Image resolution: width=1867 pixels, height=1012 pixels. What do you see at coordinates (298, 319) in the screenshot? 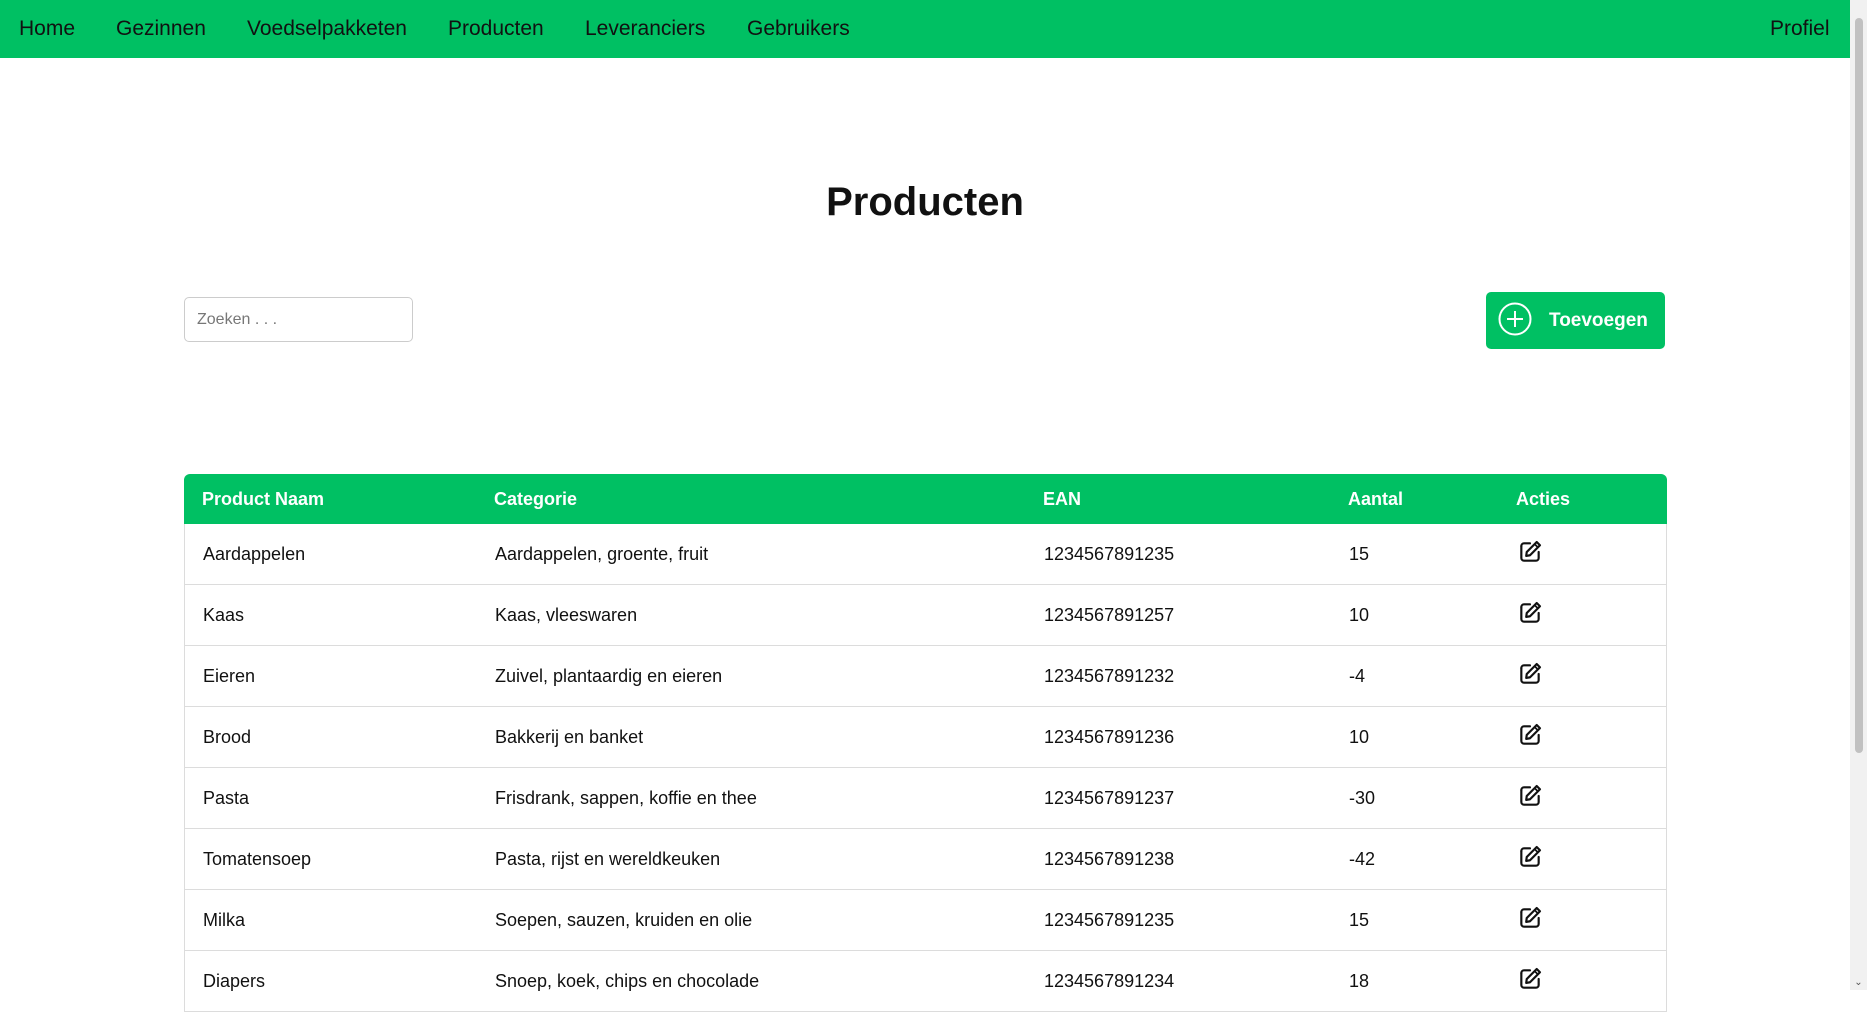
I see `search-input` at bounding box center [298, 319].